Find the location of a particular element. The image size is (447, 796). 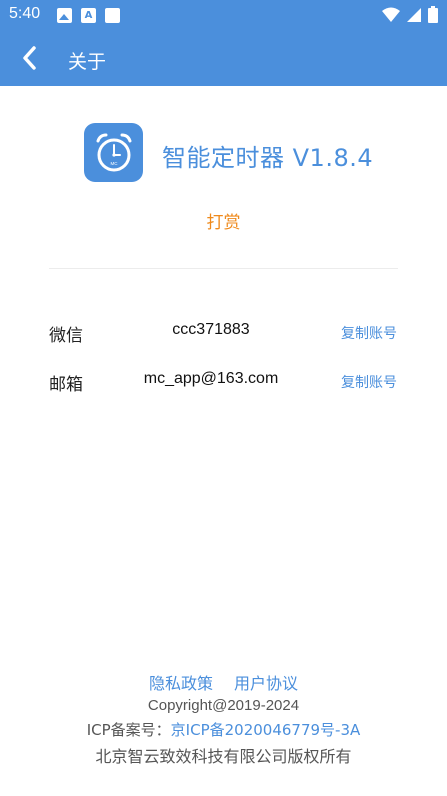

system-icons is located at coordinates (410, 14).